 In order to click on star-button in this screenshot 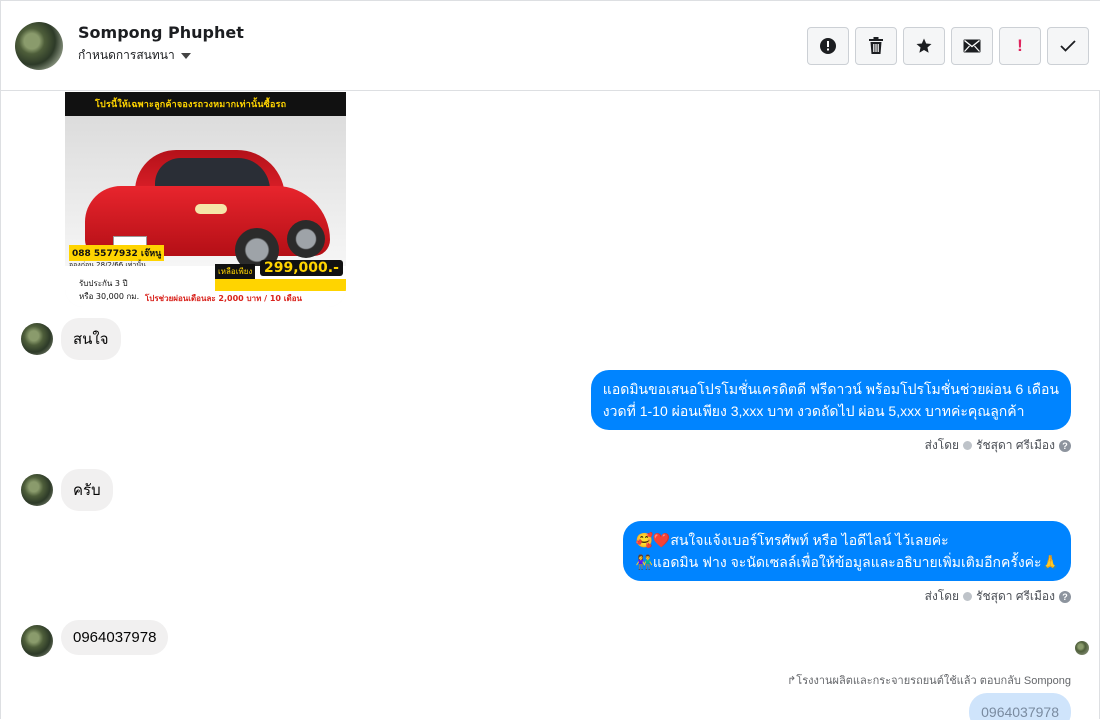, I will do `click(924, 46)`.